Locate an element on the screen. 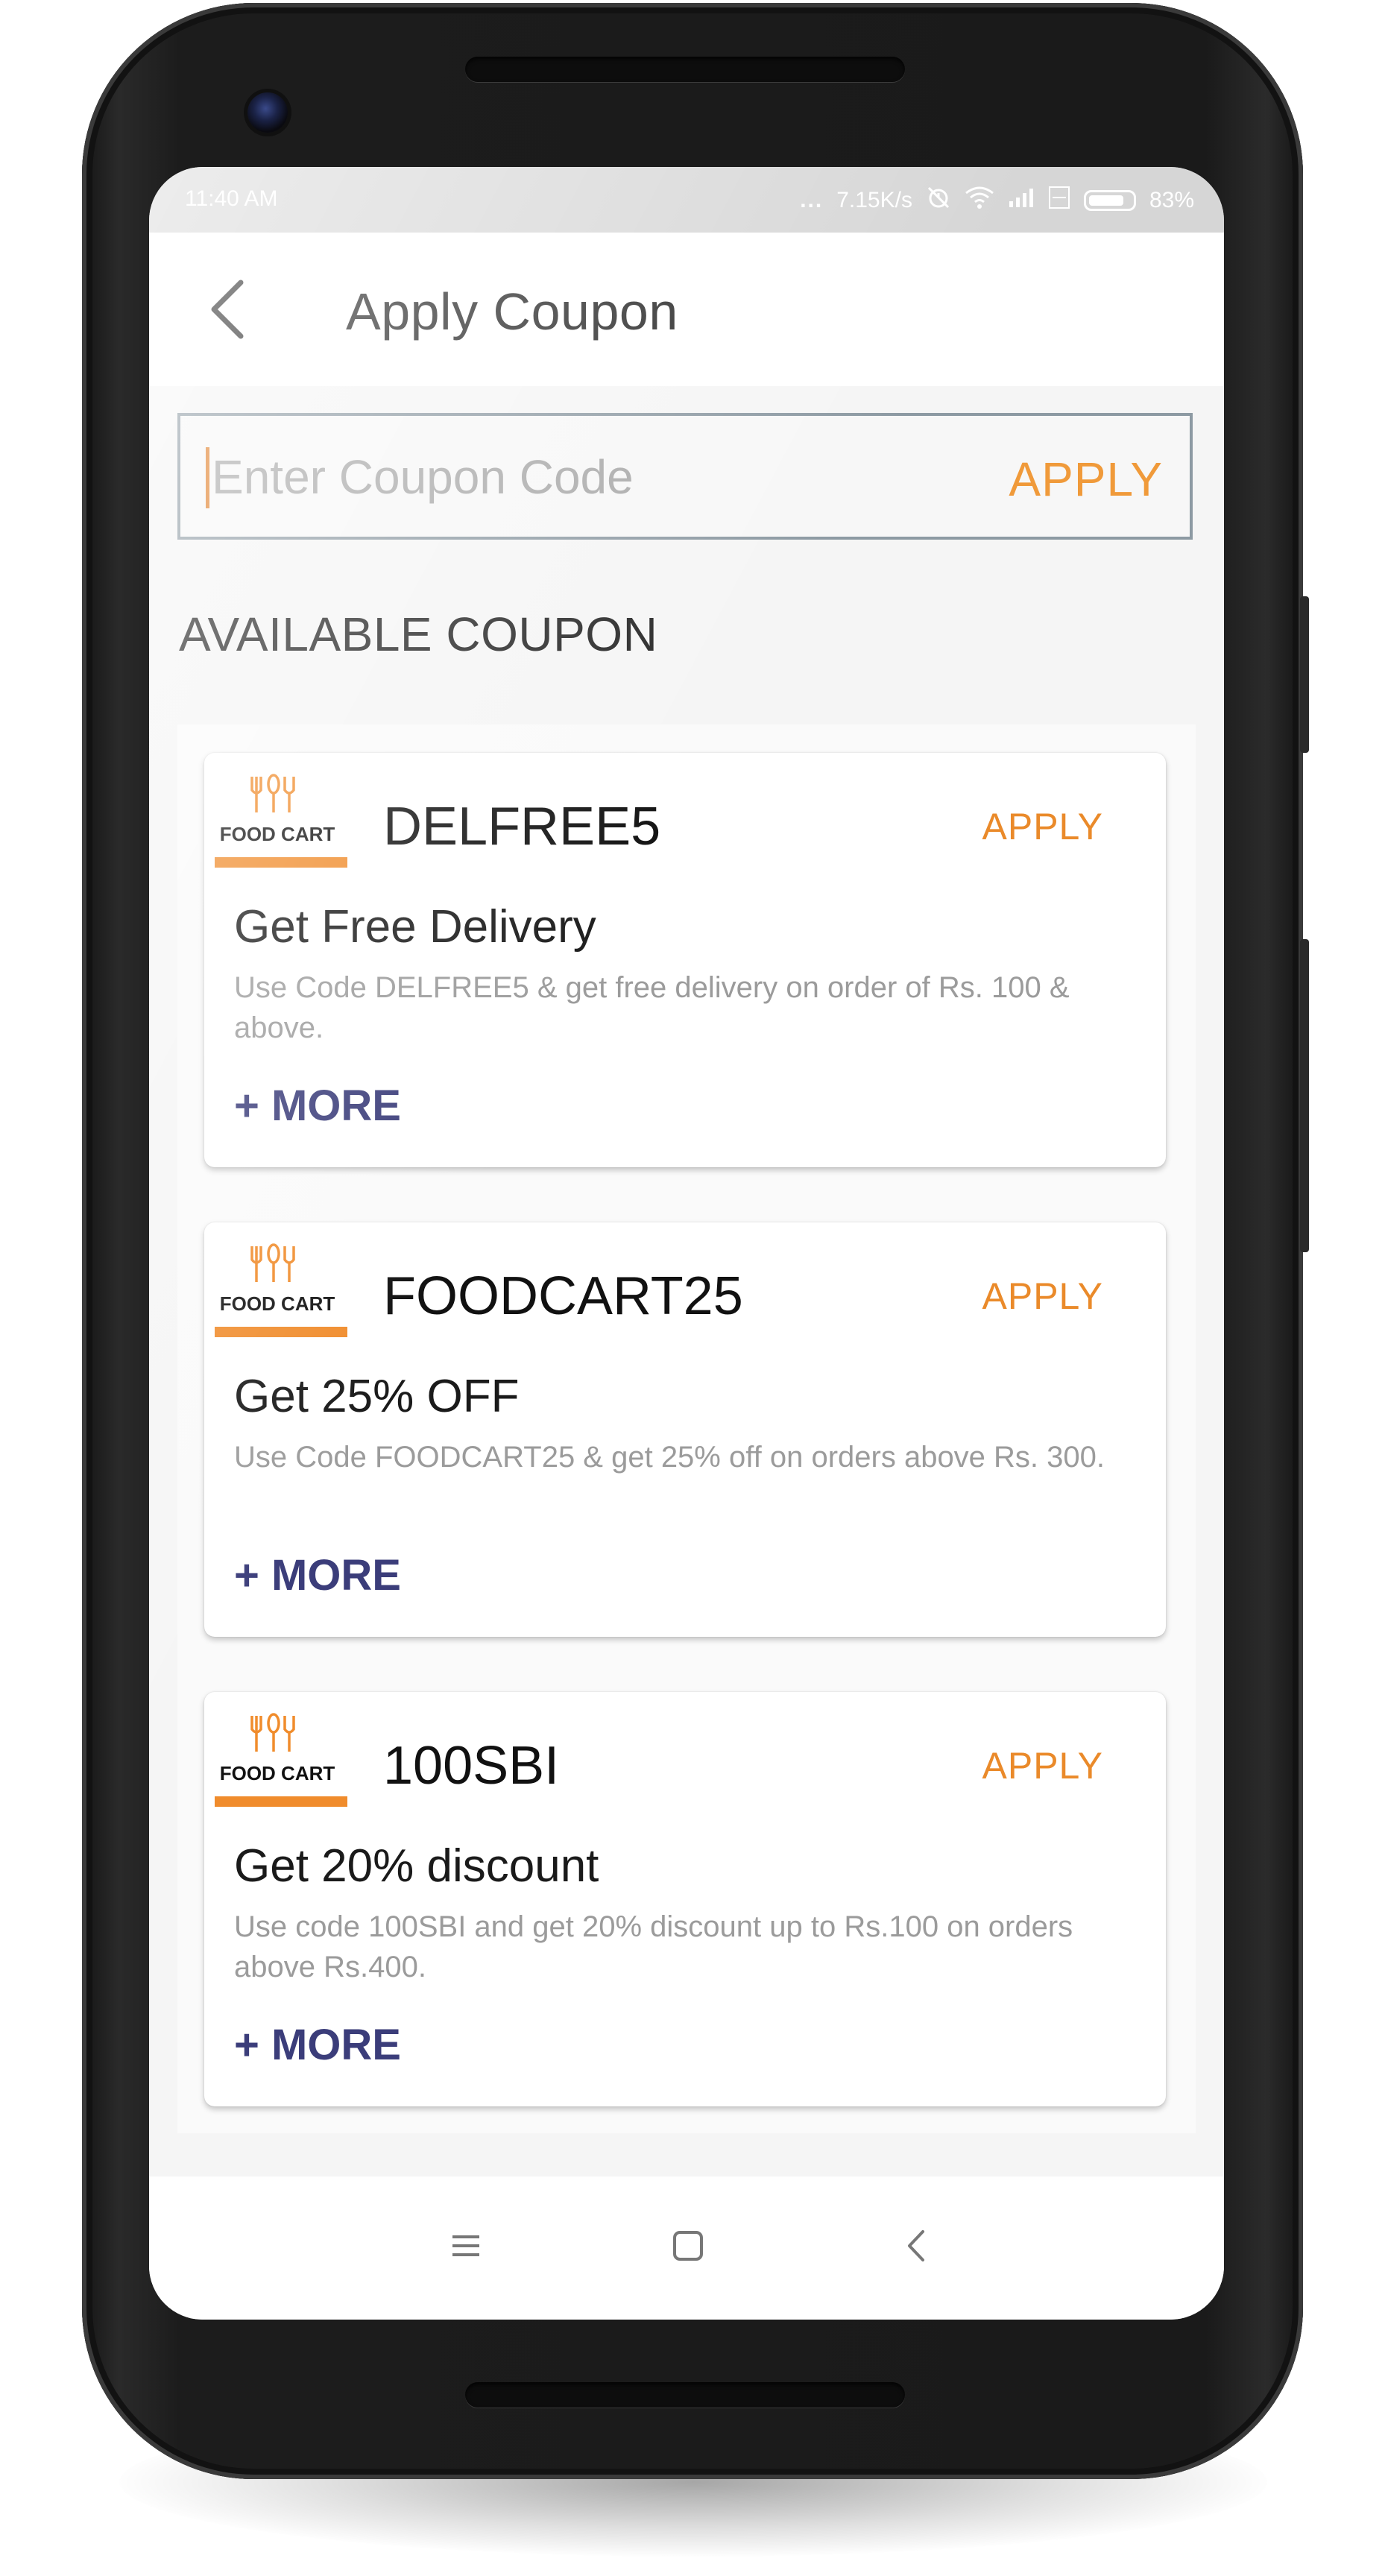  power-button is located at coordinates (1304, 1095).